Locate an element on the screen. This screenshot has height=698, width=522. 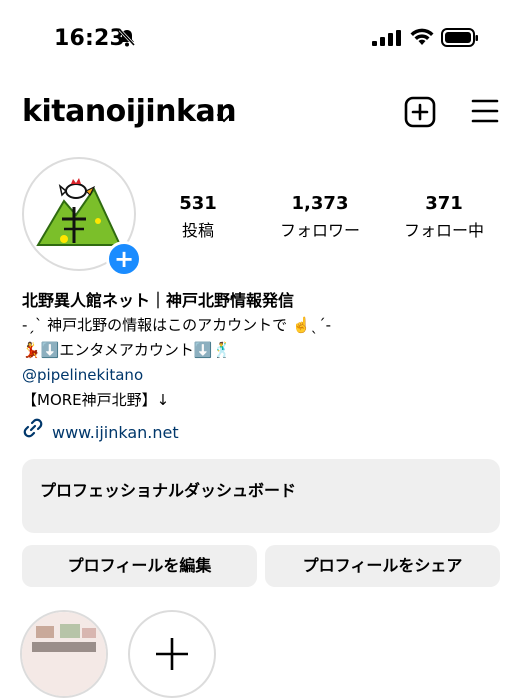
bio-link-text: www.ijinkan.net is located at coordinates (115, 432).